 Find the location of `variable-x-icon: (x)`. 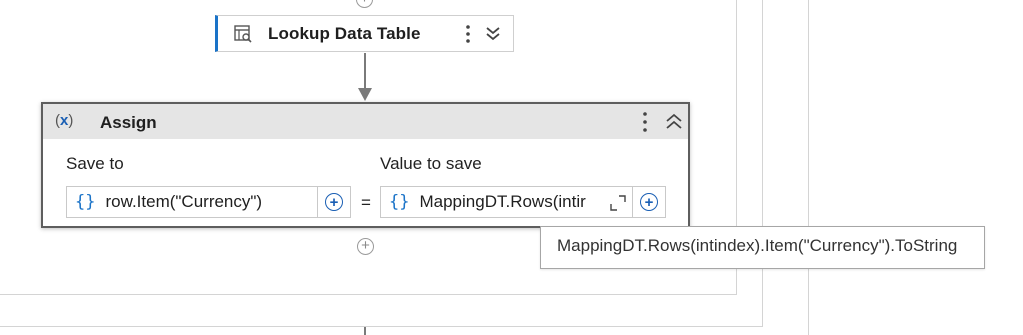

variable-x-icon: (x) is located at coordinates (64, 120).